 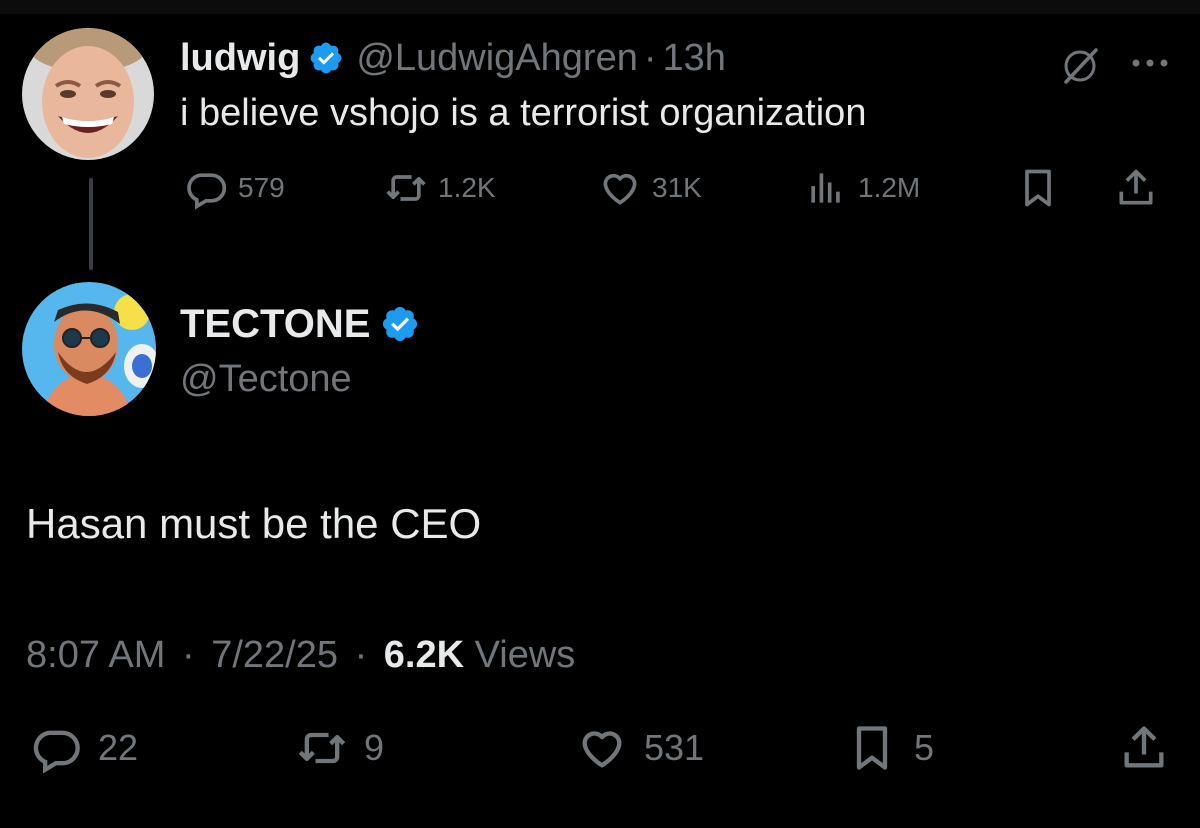 I want to click on repost-button: 9, so click(x=340, y=748).